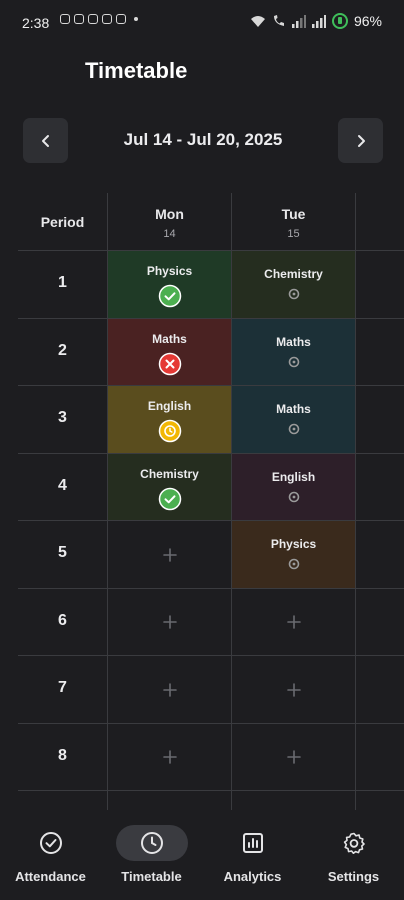 This screenshot has width=404, height=900. What do you see at coordinates (136, 19) in the screenshot?
I see `more-notifications-icon` at bounding box center [136, 19].